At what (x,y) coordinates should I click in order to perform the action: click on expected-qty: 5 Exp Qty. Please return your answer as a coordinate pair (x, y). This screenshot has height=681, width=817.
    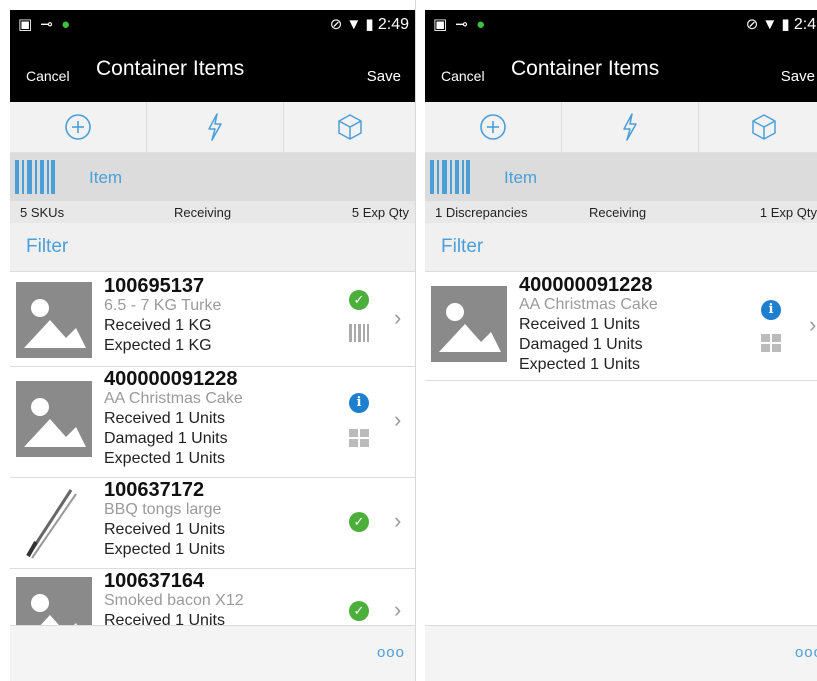
    Looking at the image, I should click on (380, 212).